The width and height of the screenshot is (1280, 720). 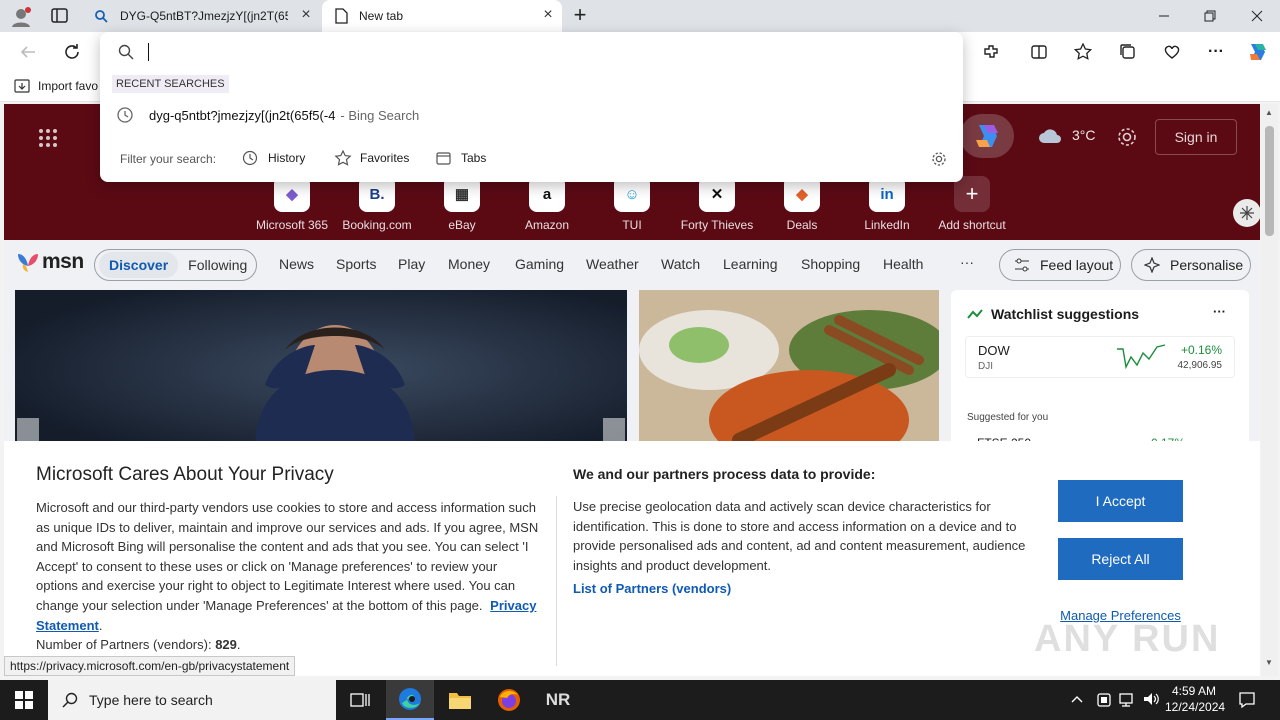 I want to click on address-input, so click(x=536, y=52).